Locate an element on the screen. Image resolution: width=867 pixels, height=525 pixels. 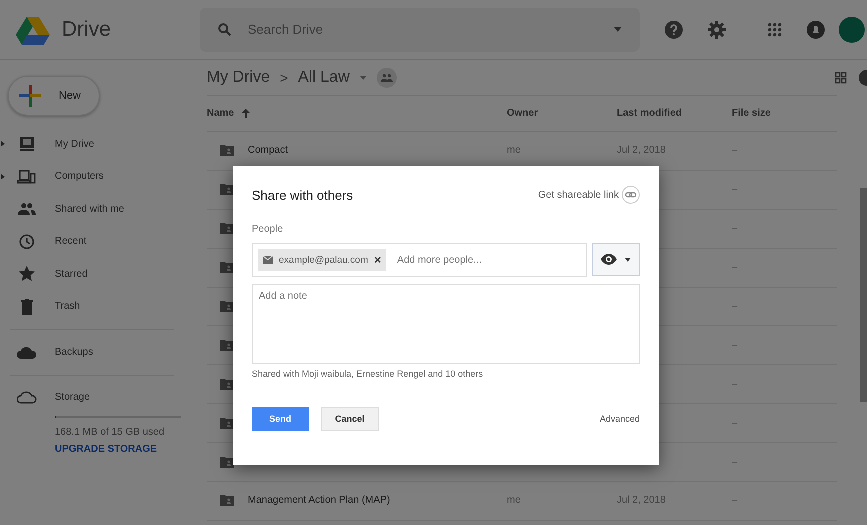
link-icon is located at coordinates (631, 195).